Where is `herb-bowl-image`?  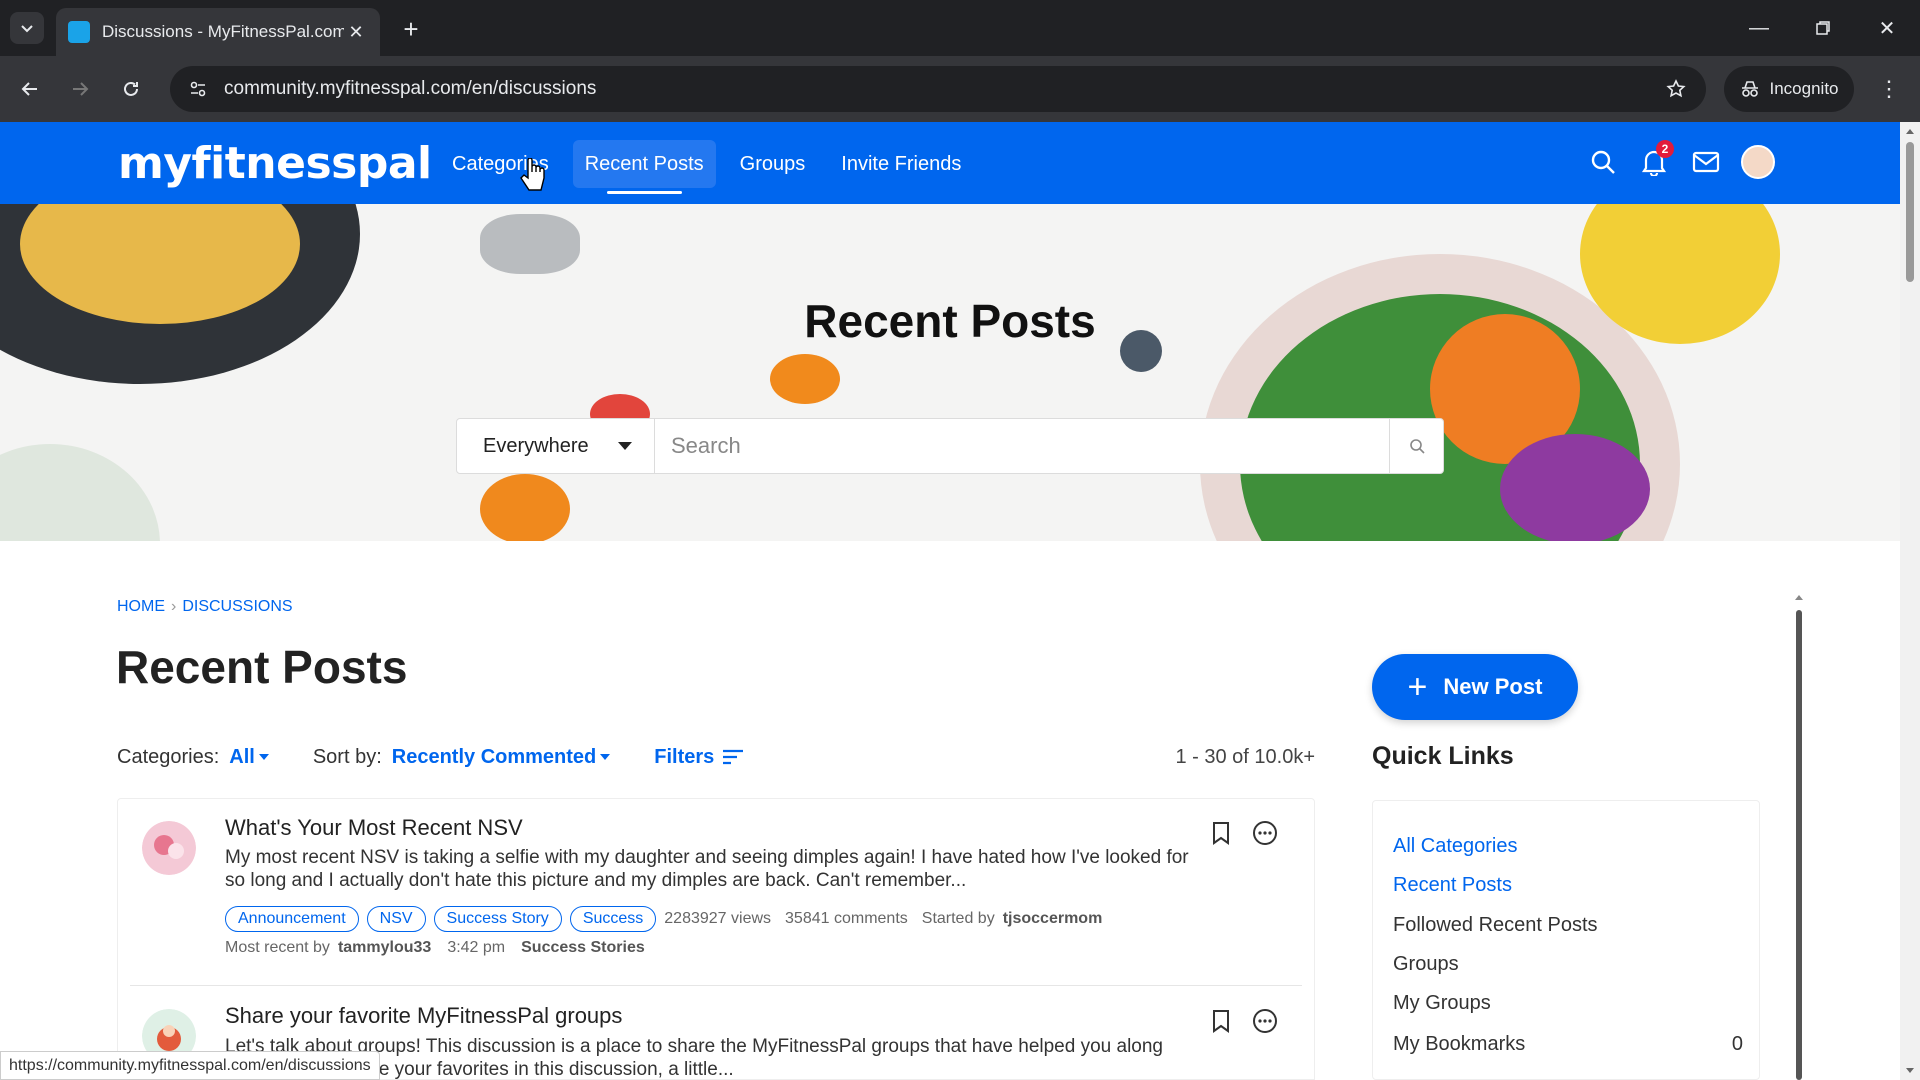 herb-bowl-image is located at coordinates (80, 492).